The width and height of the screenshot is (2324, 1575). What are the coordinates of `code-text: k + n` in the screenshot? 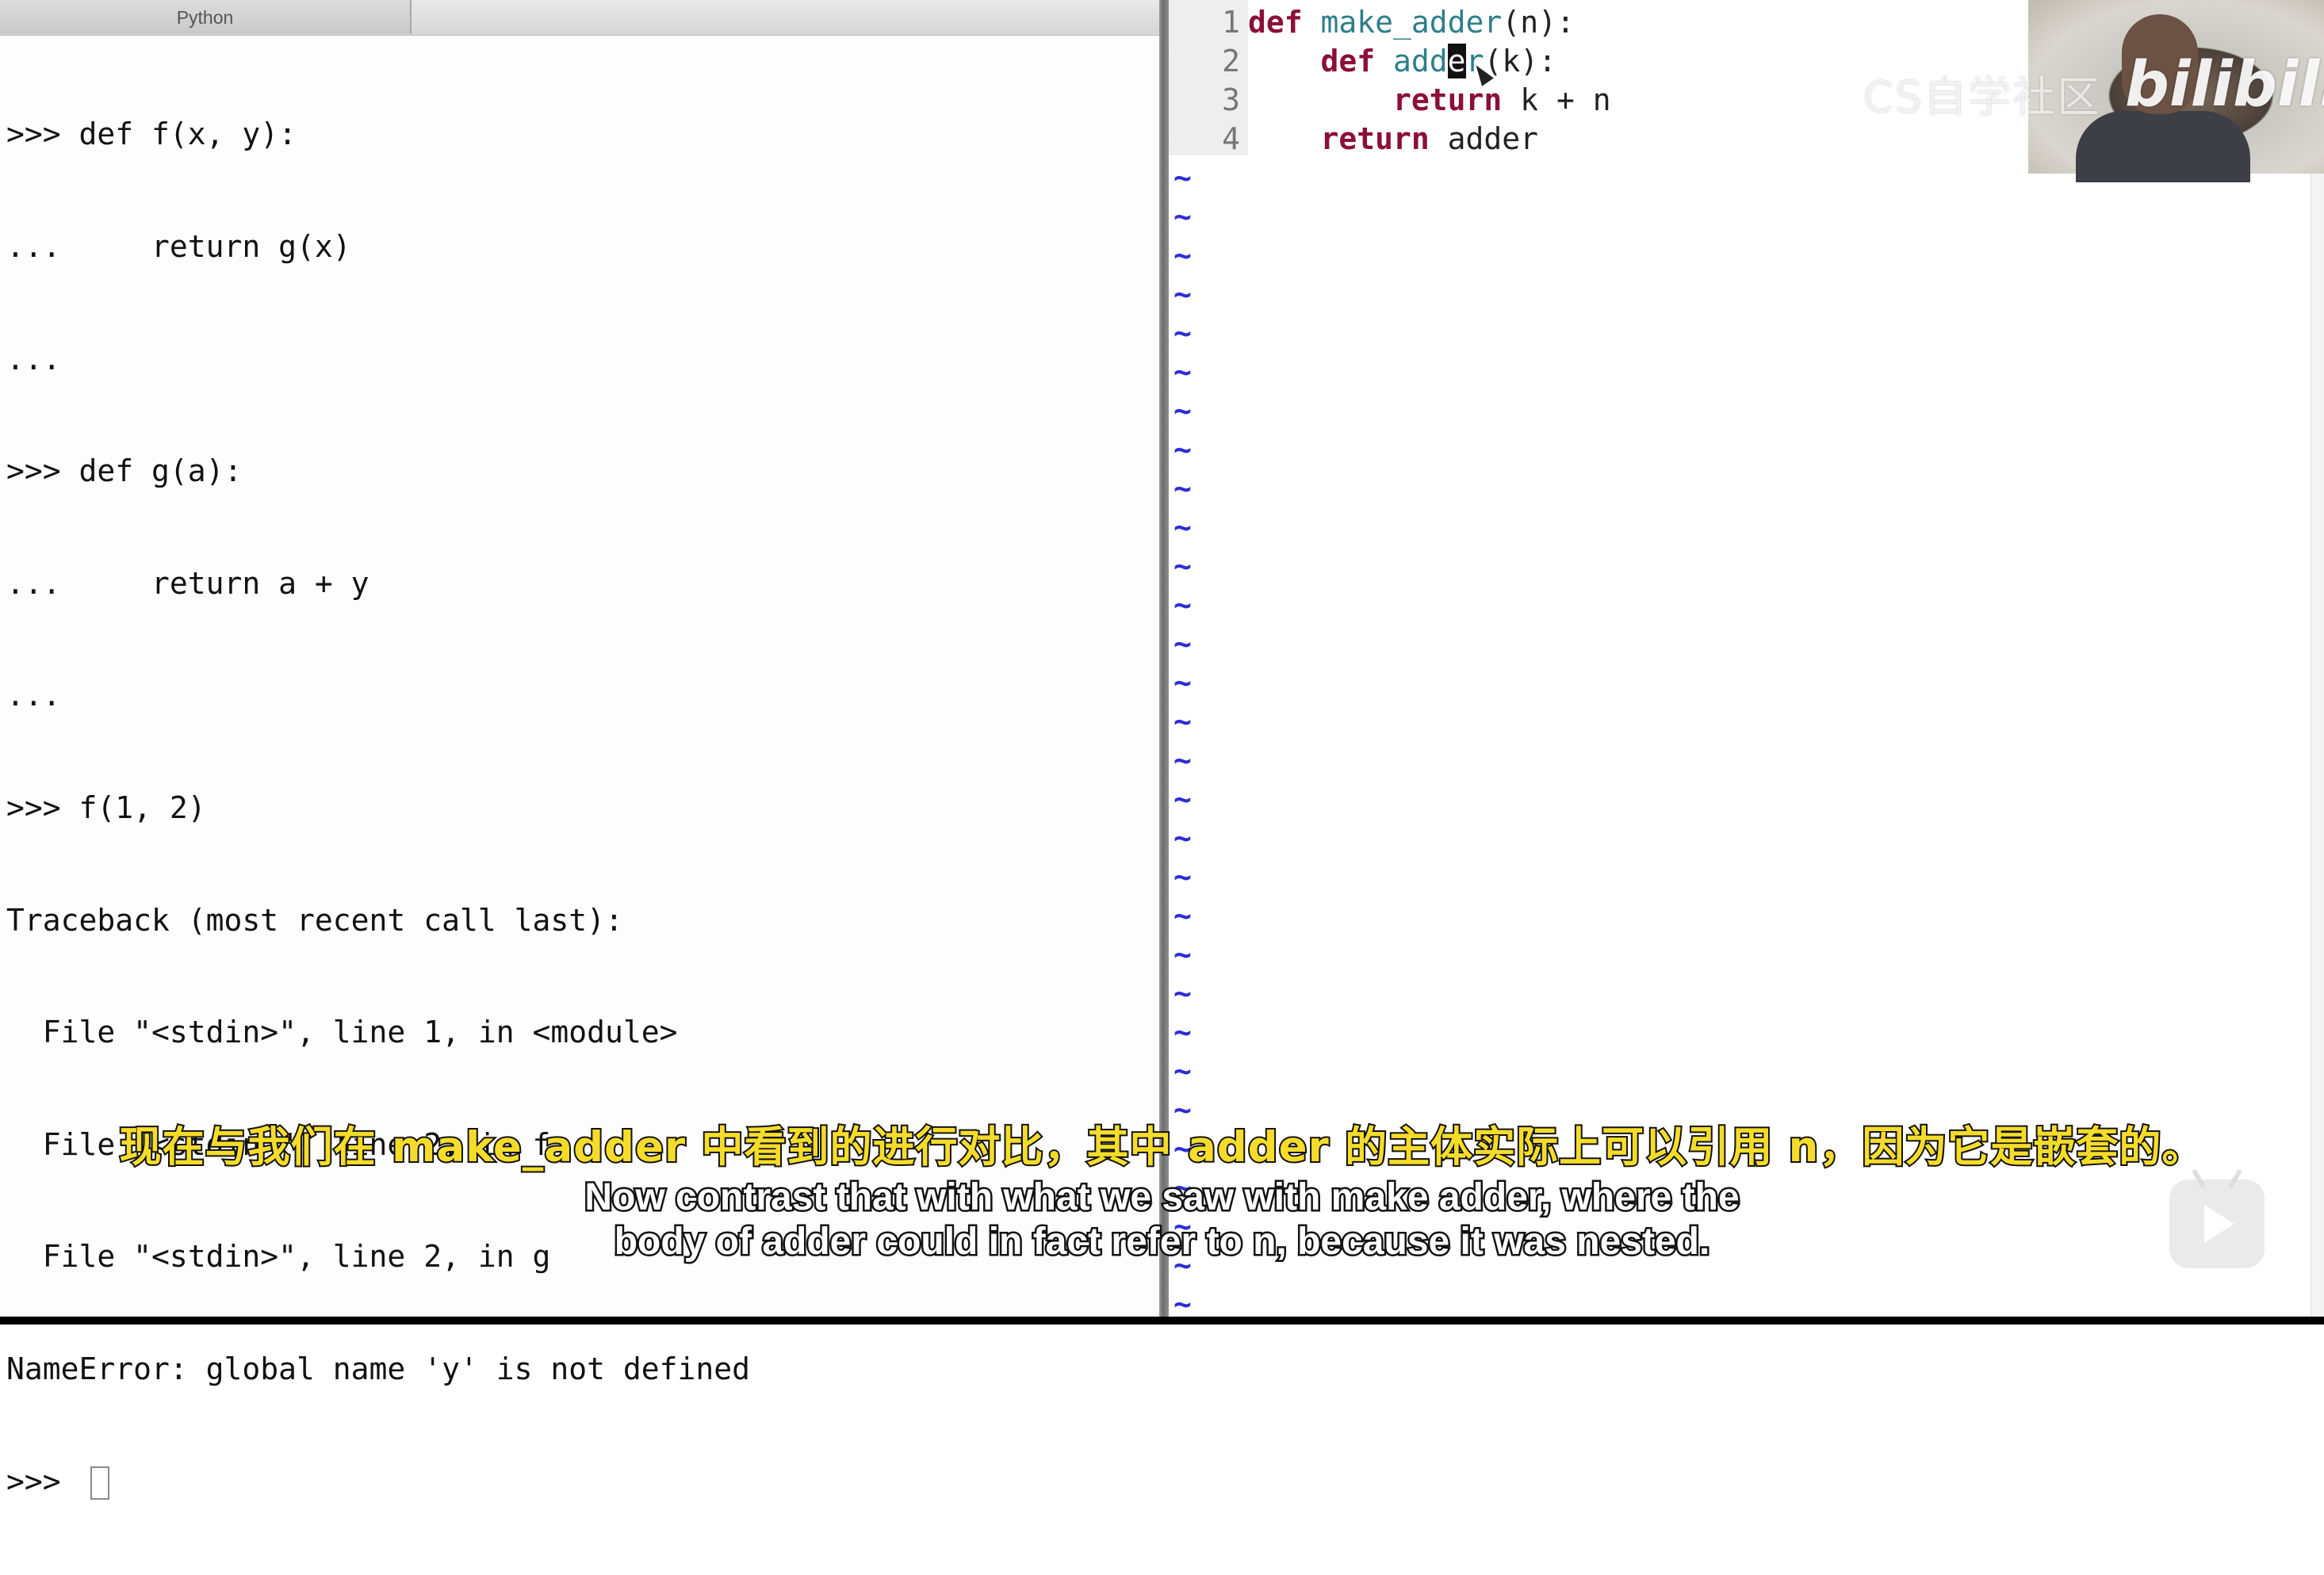 It's located at (1557, 99).